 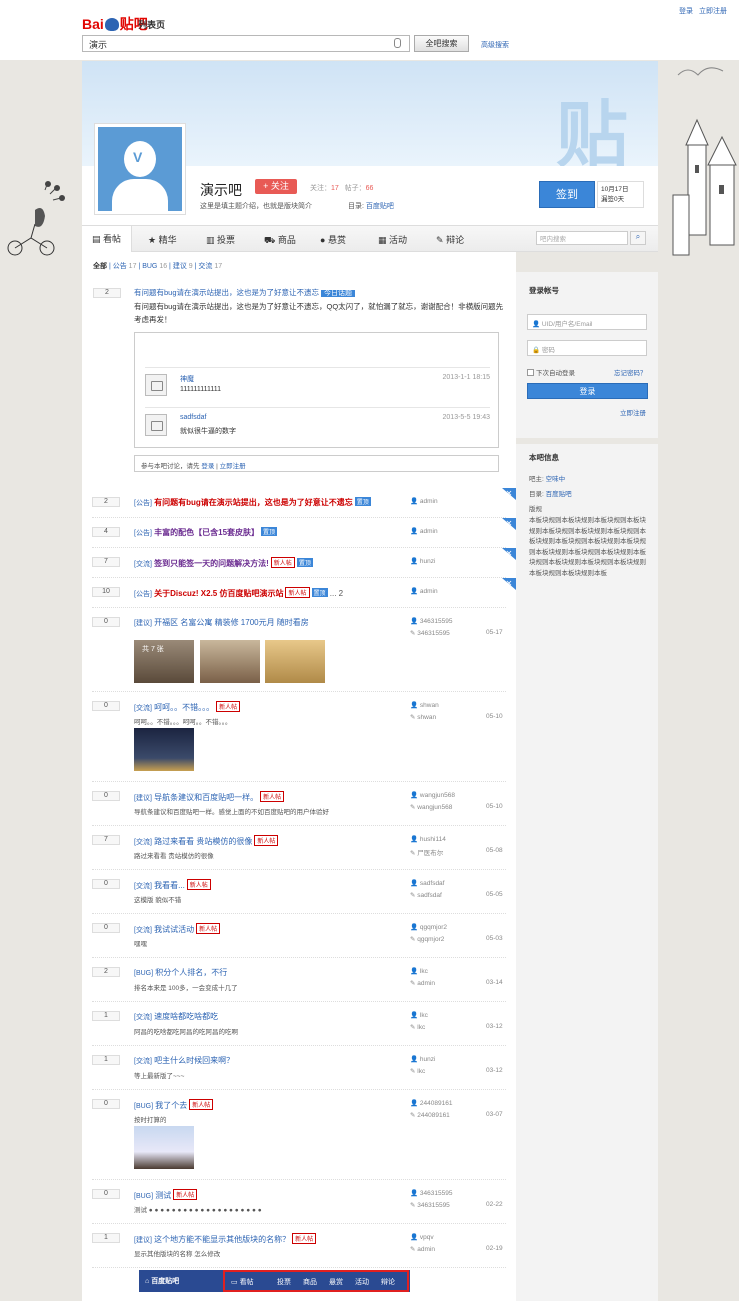 I want to click on last-replier: ✎ shwan, so click(x=423, y=717).